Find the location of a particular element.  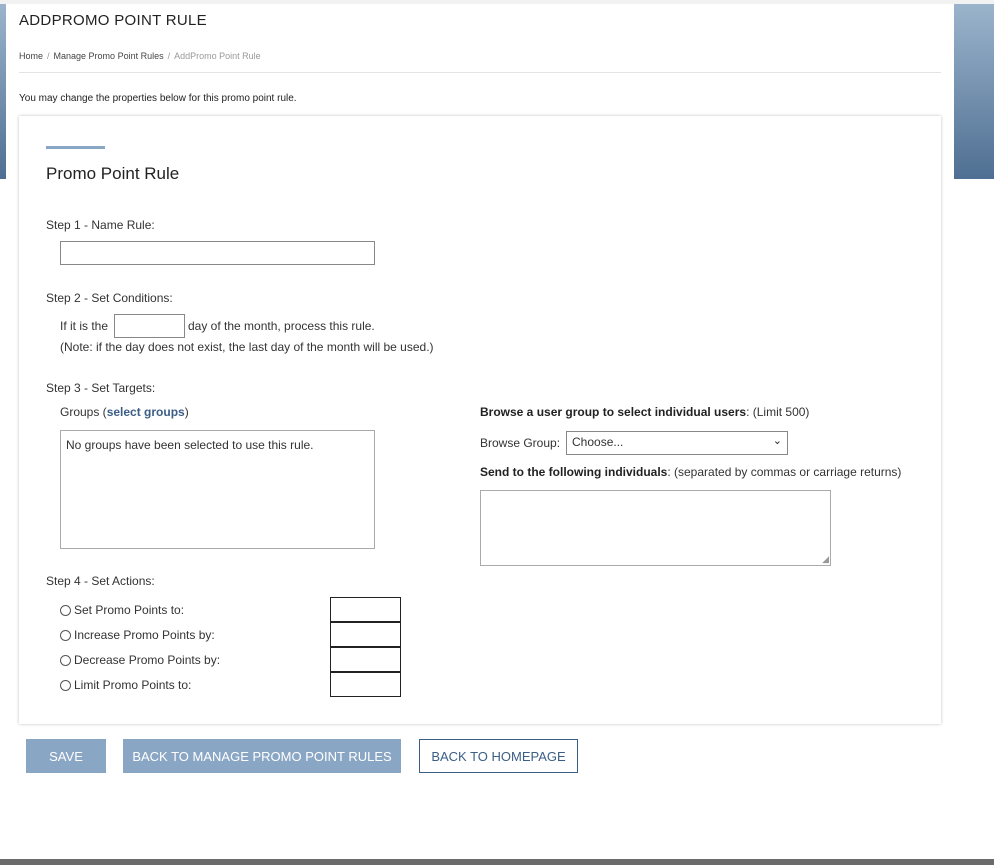

resize-grip-icon: ◢ is located at coordinates (825, 559).